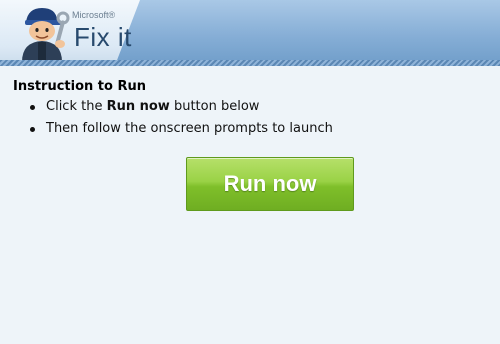  Describe the element at coordinates (261, 107) in the screenshot. I see `list-item: Click the Run now button below` at that location.